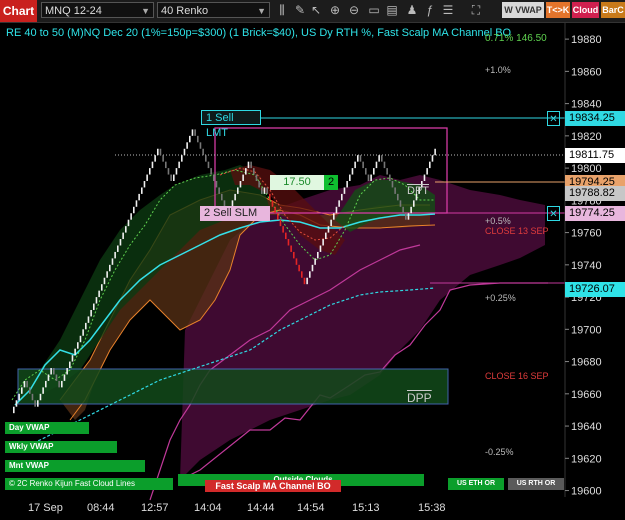 The height and width of the screenshot is (520, 625). What do you see at coordinates (89, 484) in the screenshot?
I see `renko-kijun-panel: © 2C Renko Kijun Fast Cloud Lines` at bounding box center [89, 484].